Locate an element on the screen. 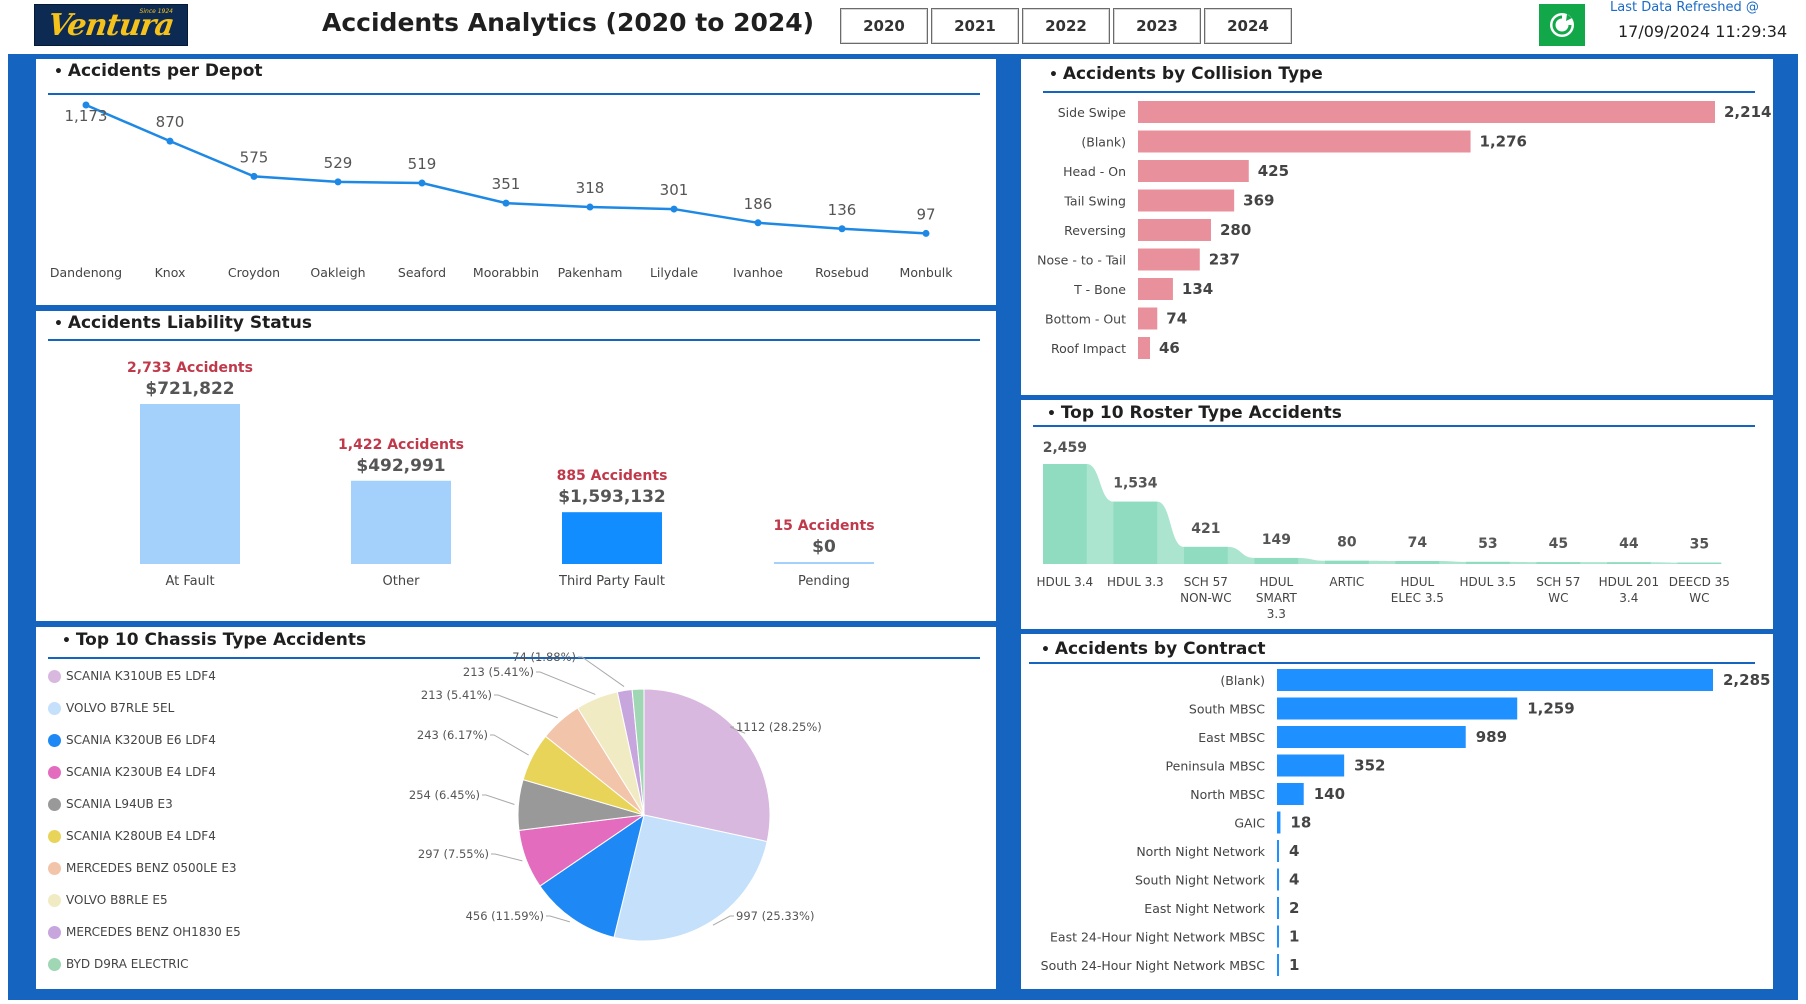  depot-category-label-1: Knox is located at coordinates (170, 272).